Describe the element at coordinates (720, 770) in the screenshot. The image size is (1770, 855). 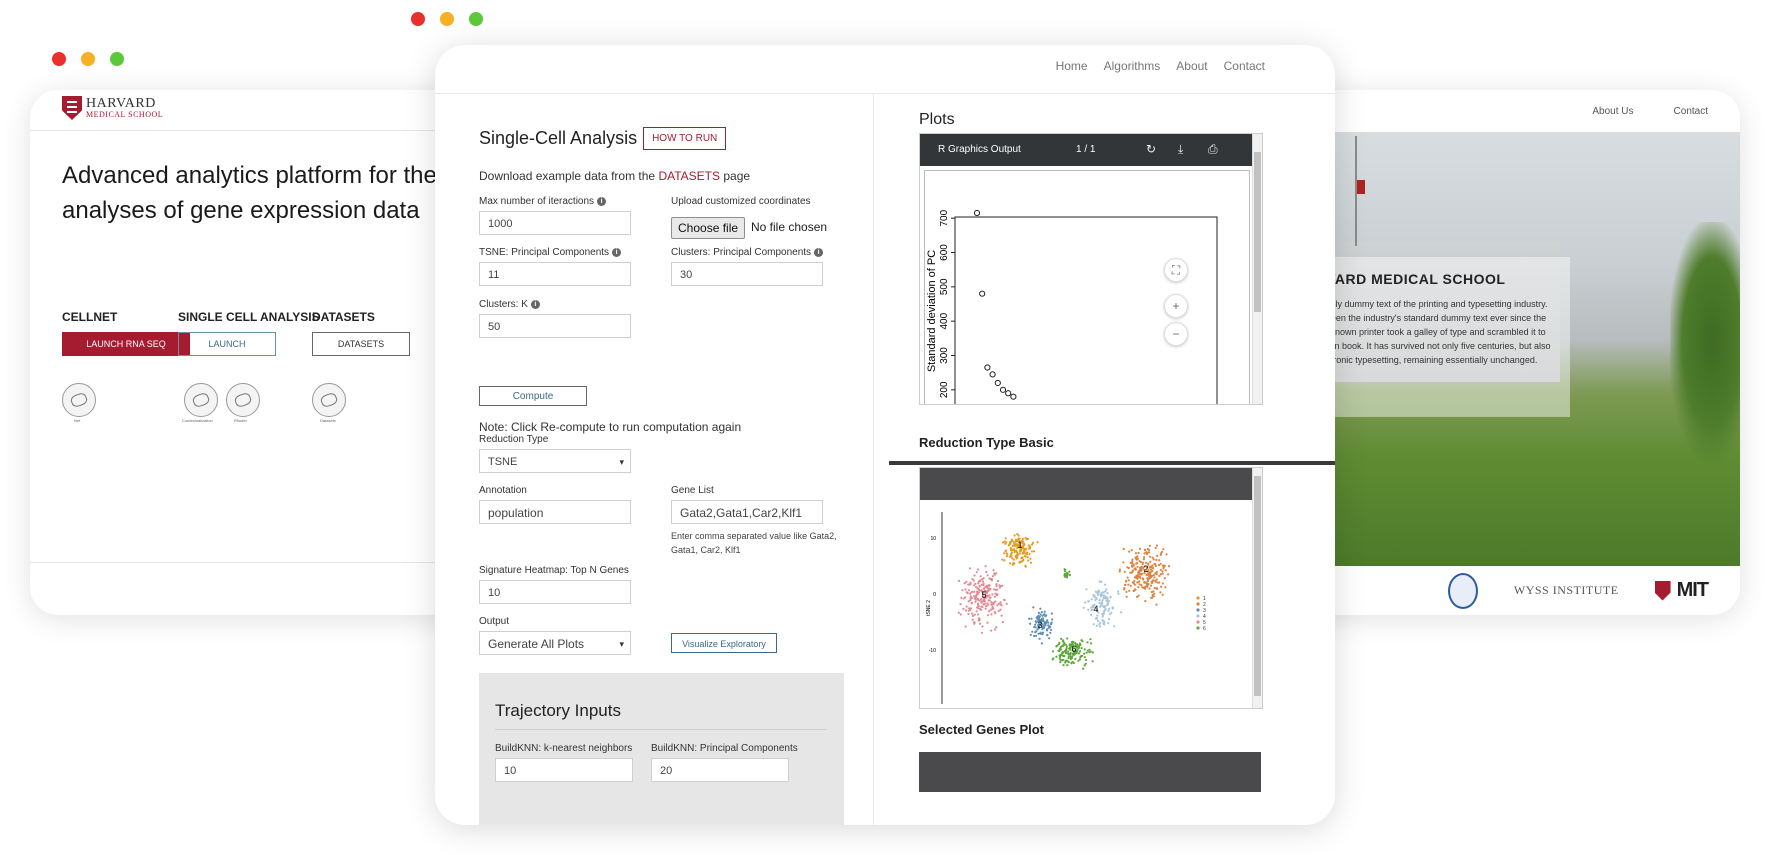
I see `knn-pc-input: 20` at that location.